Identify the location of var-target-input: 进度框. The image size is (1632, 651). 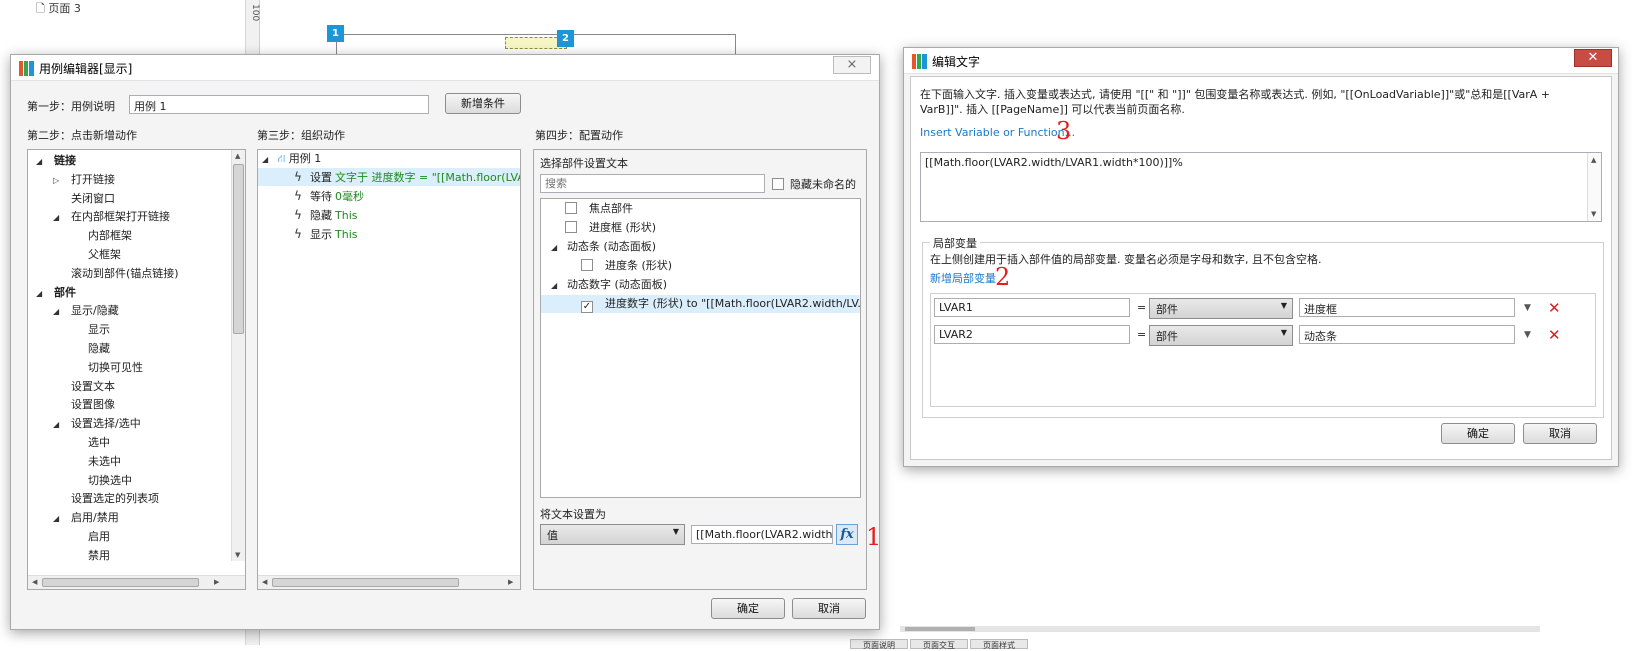
(1407, 307).